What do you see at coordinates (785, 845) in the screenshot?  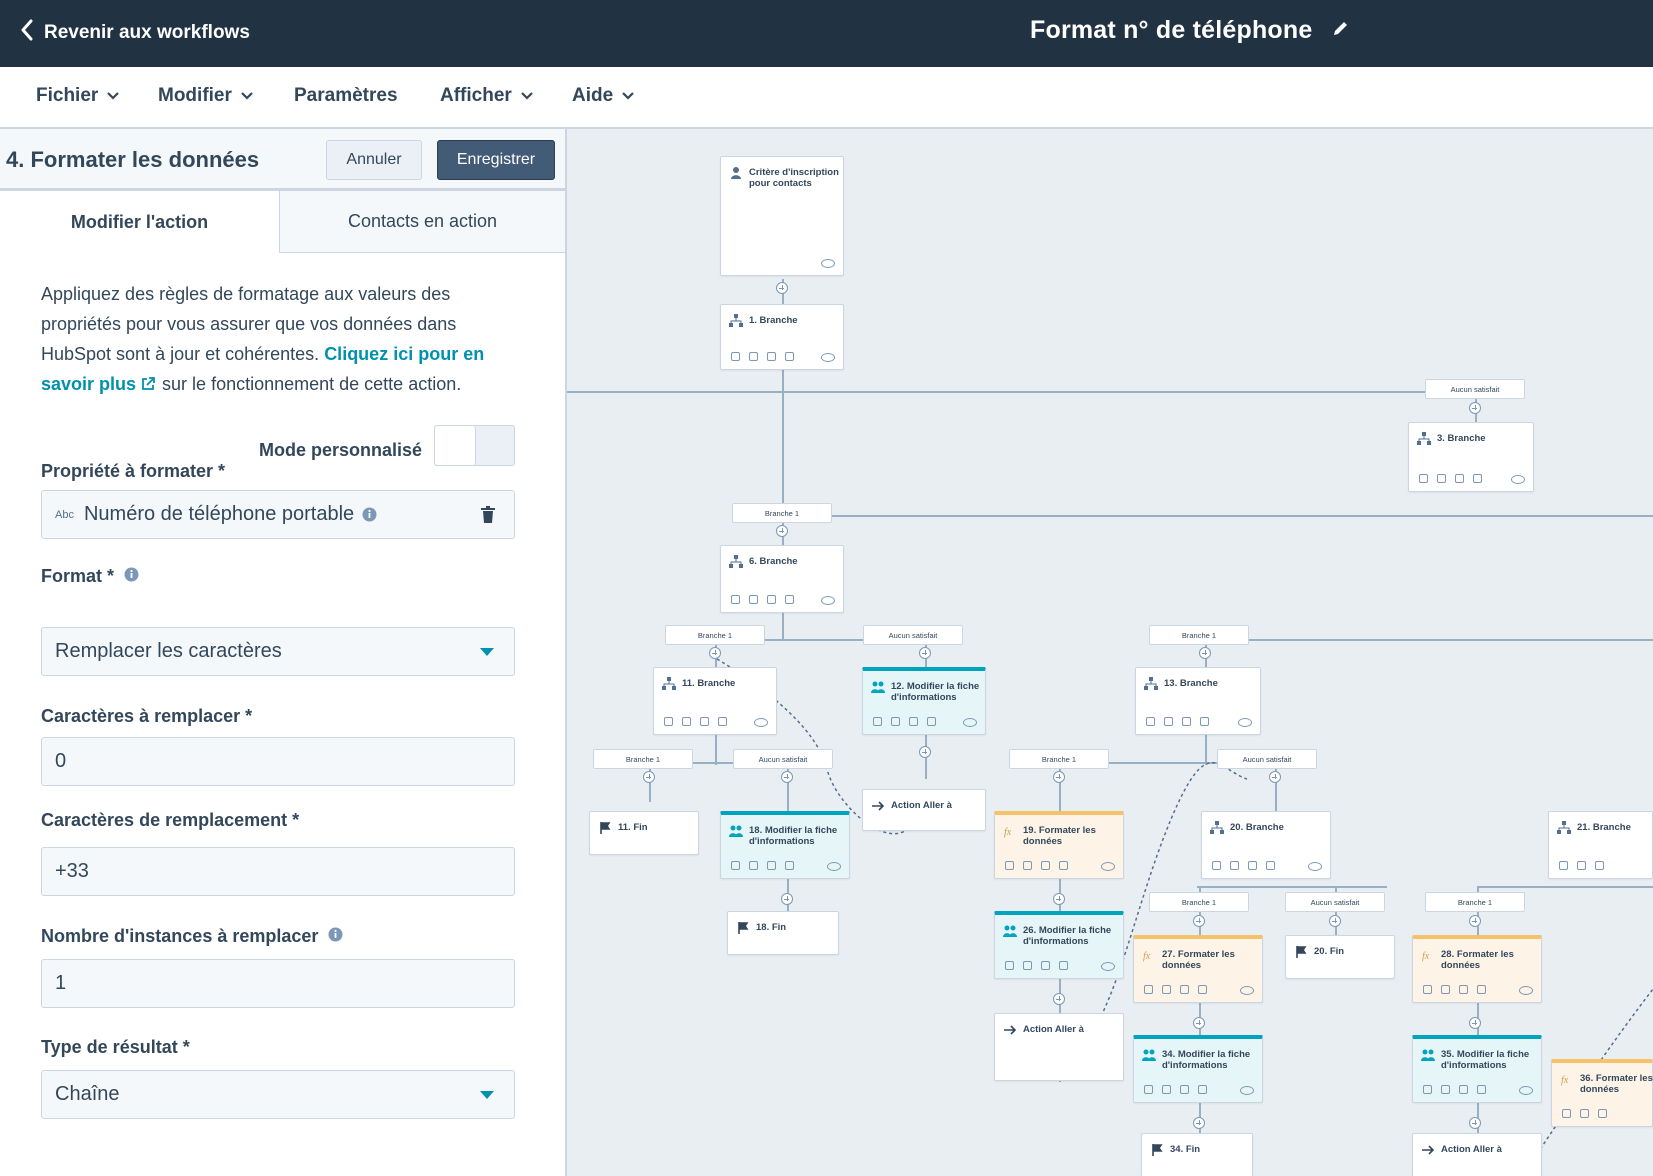 I see `workflow-node: 18. Modifier la fiche d'informations` at bounding box center [785, 845].